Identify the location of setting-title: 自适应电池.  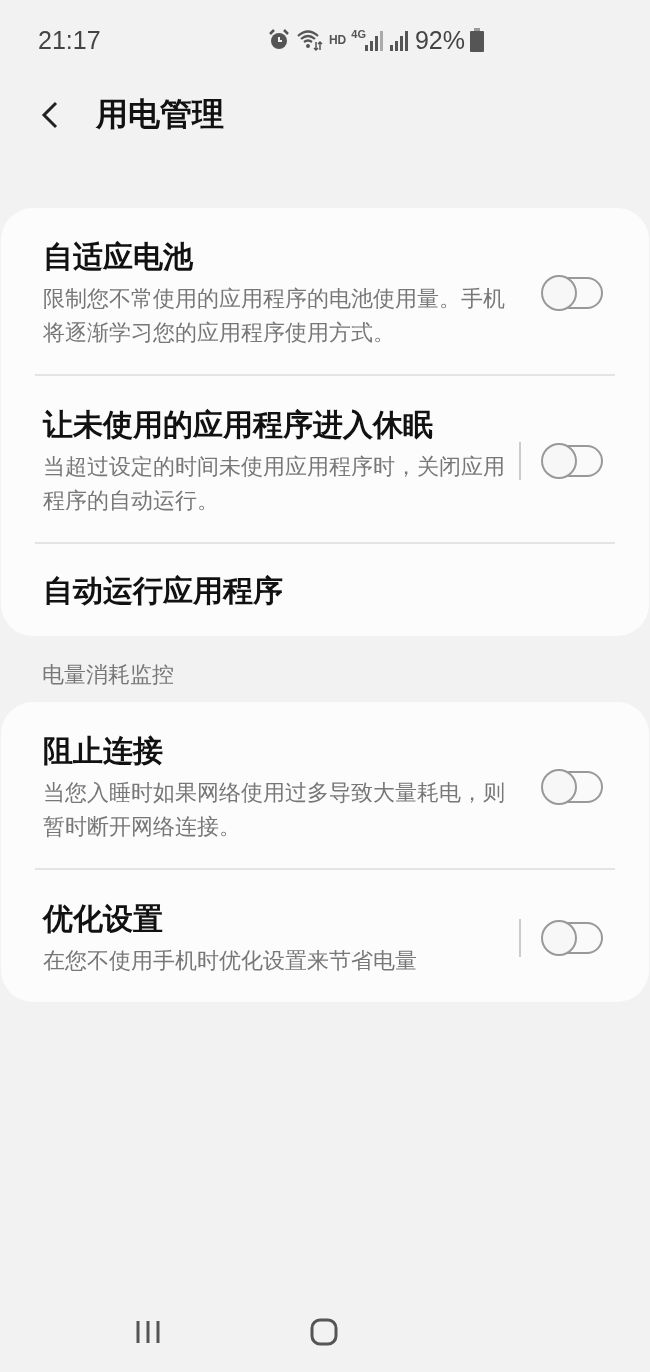
(118, 257).